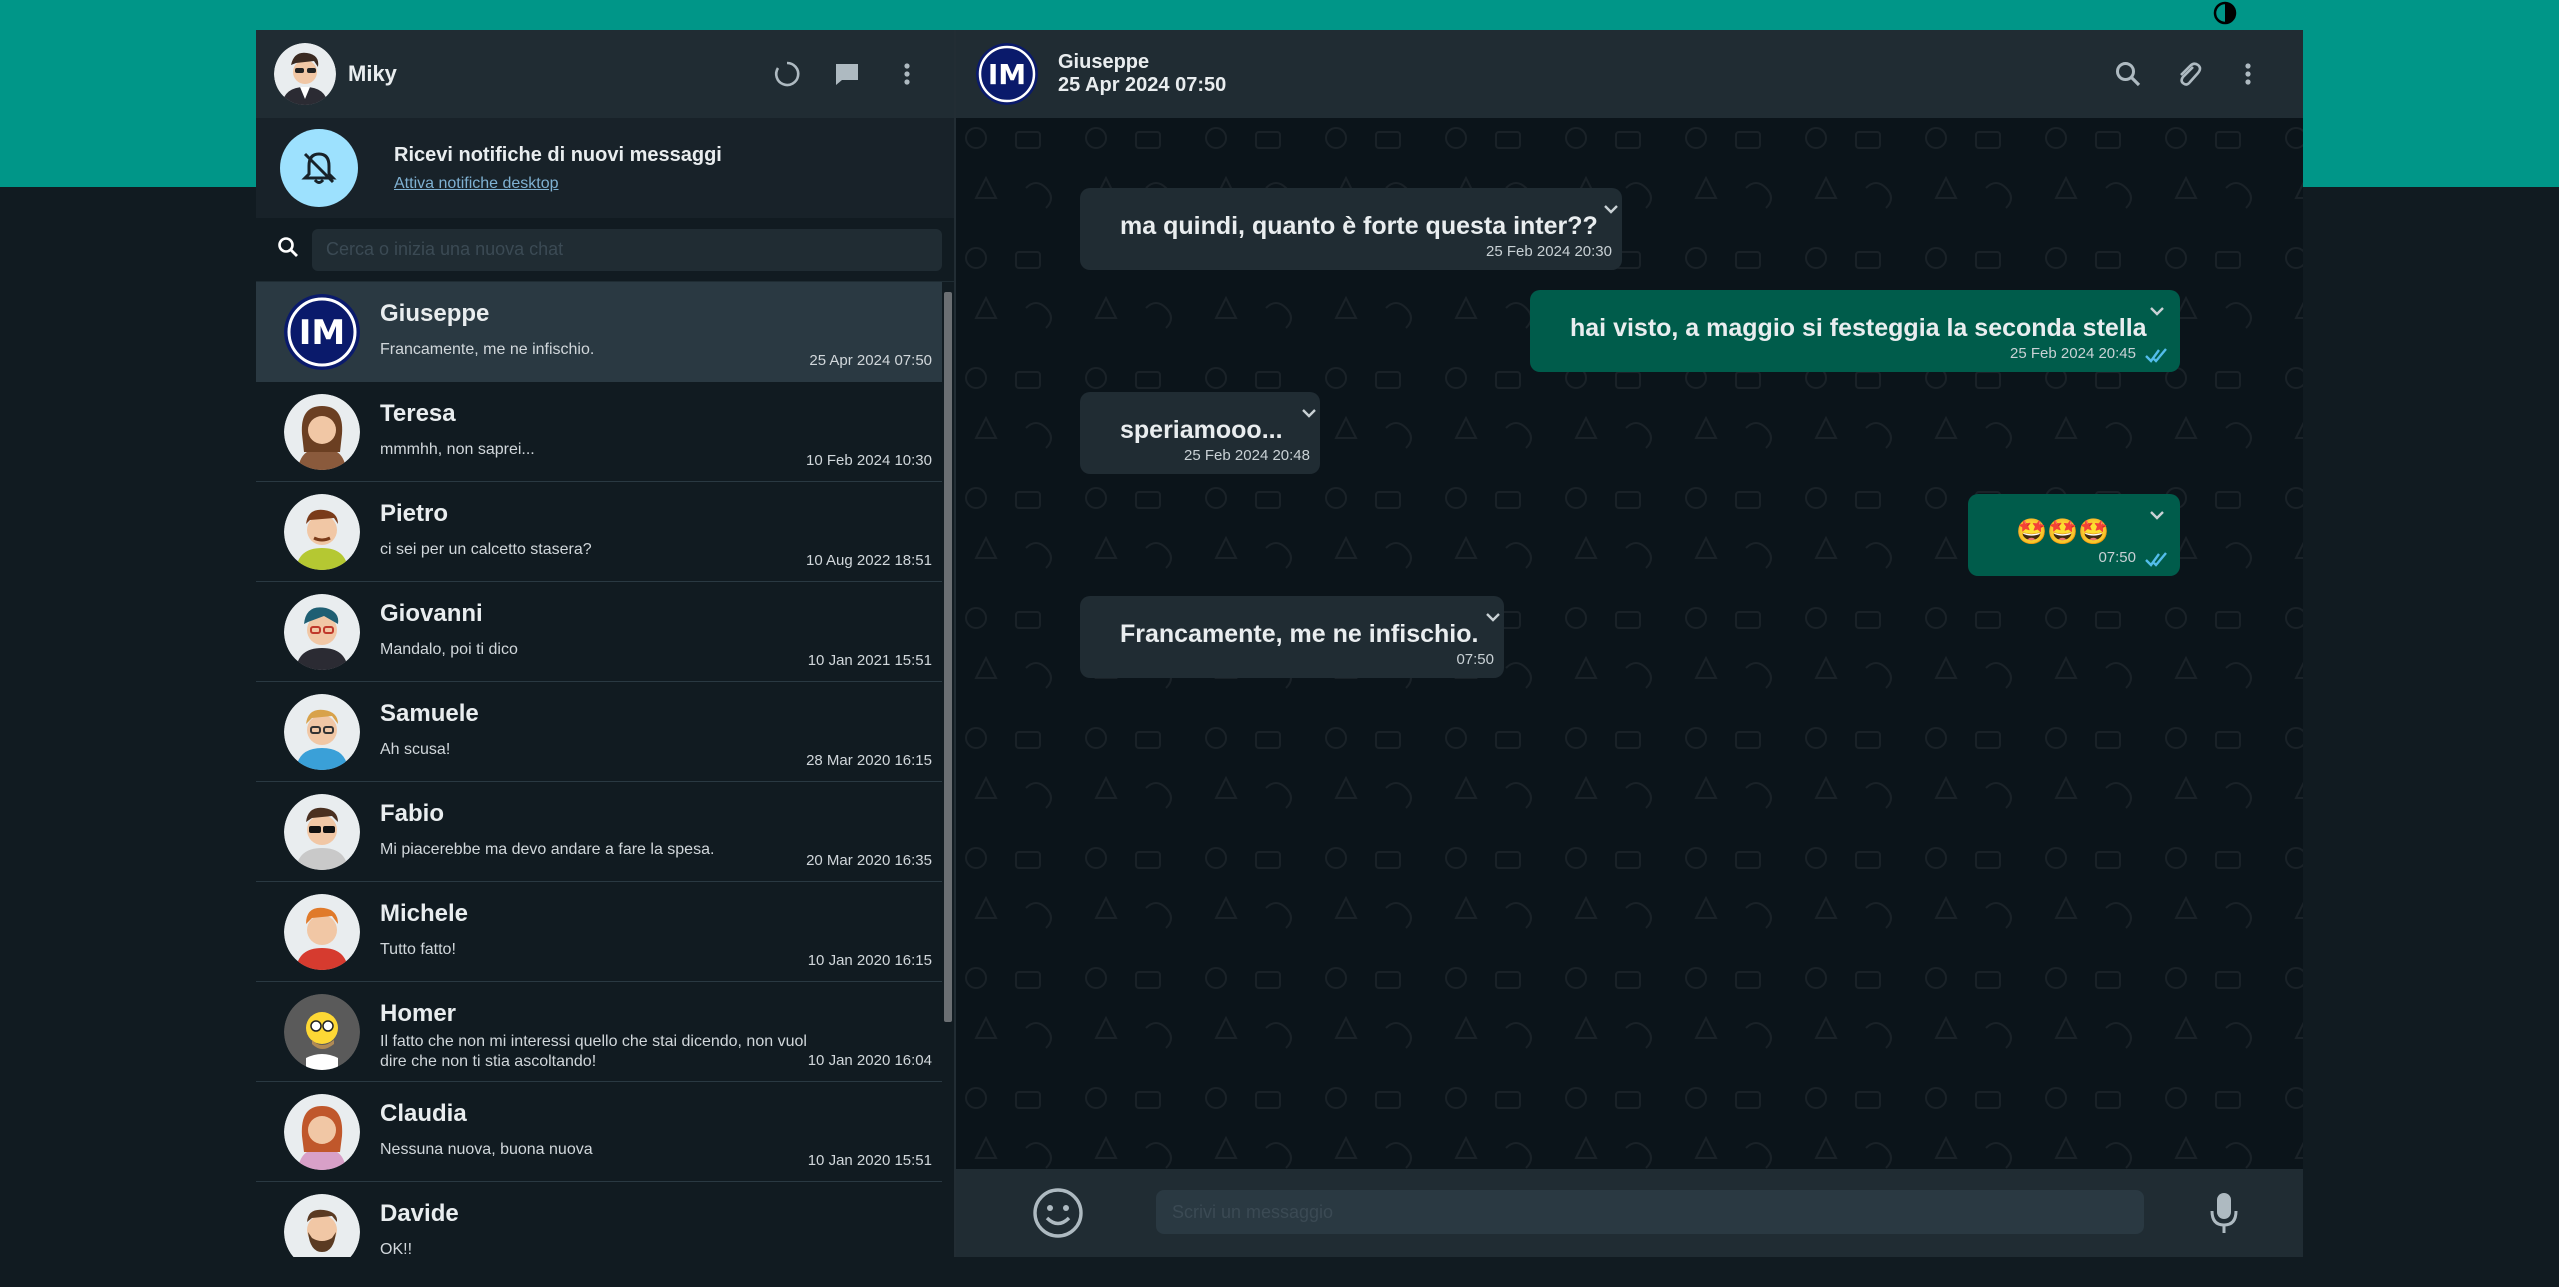 The image size is (2559, 1287). I want to click on contact-info: Giuseppe 25 Apr 2024 07:50, so click(1585, 74).